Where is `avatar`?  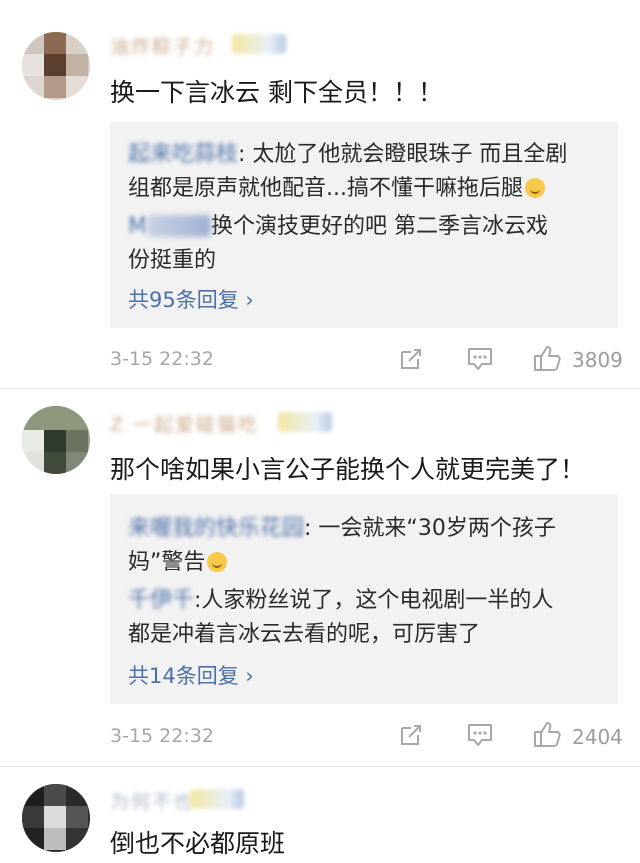 avatar is located at coordinates (56, 818).